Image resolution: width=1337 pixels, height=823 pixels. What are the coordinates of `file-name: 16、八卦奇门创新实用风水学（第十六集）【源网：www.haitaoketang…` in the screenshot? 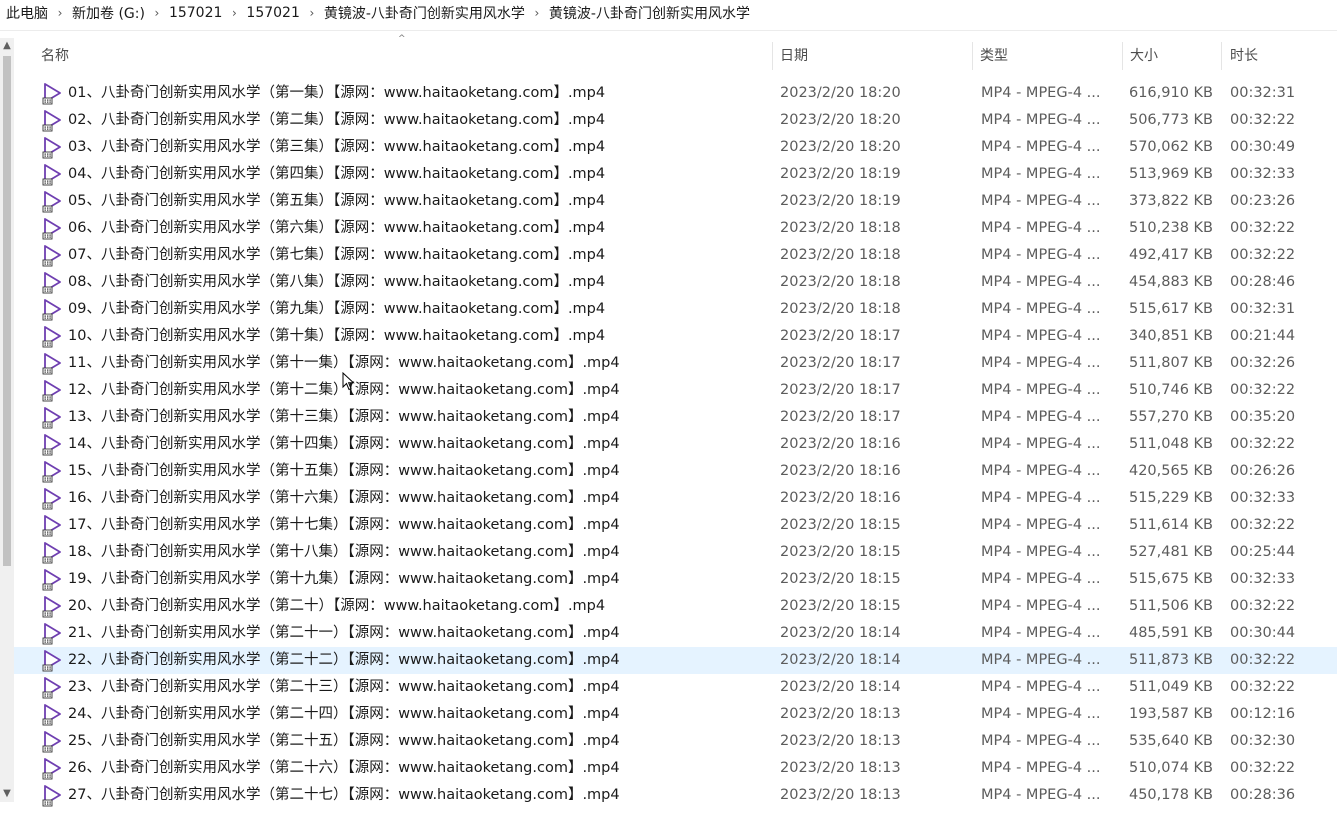 It's located at (344, 498).